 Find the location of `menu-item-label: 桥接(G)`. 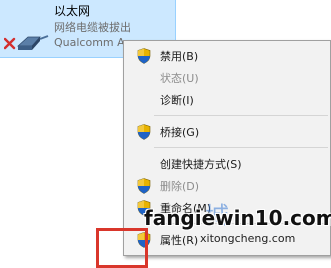

menu-item-label: 桥接(G) is located at coordinates (180, 132).